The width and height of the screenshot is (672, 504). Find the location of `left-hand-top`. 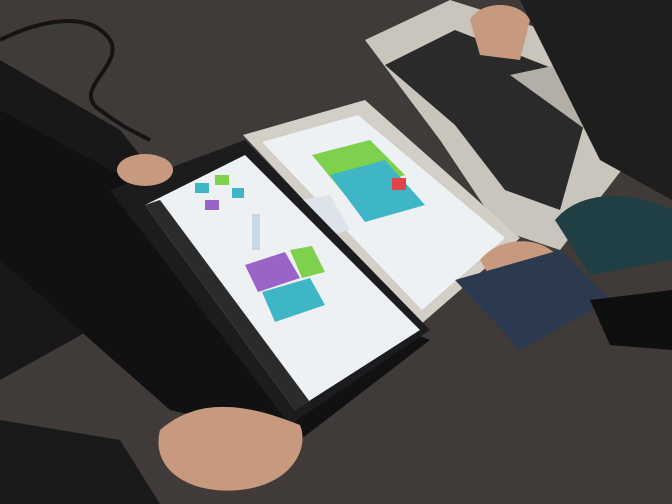

left-hand-top is located at coordinates (145, 170).